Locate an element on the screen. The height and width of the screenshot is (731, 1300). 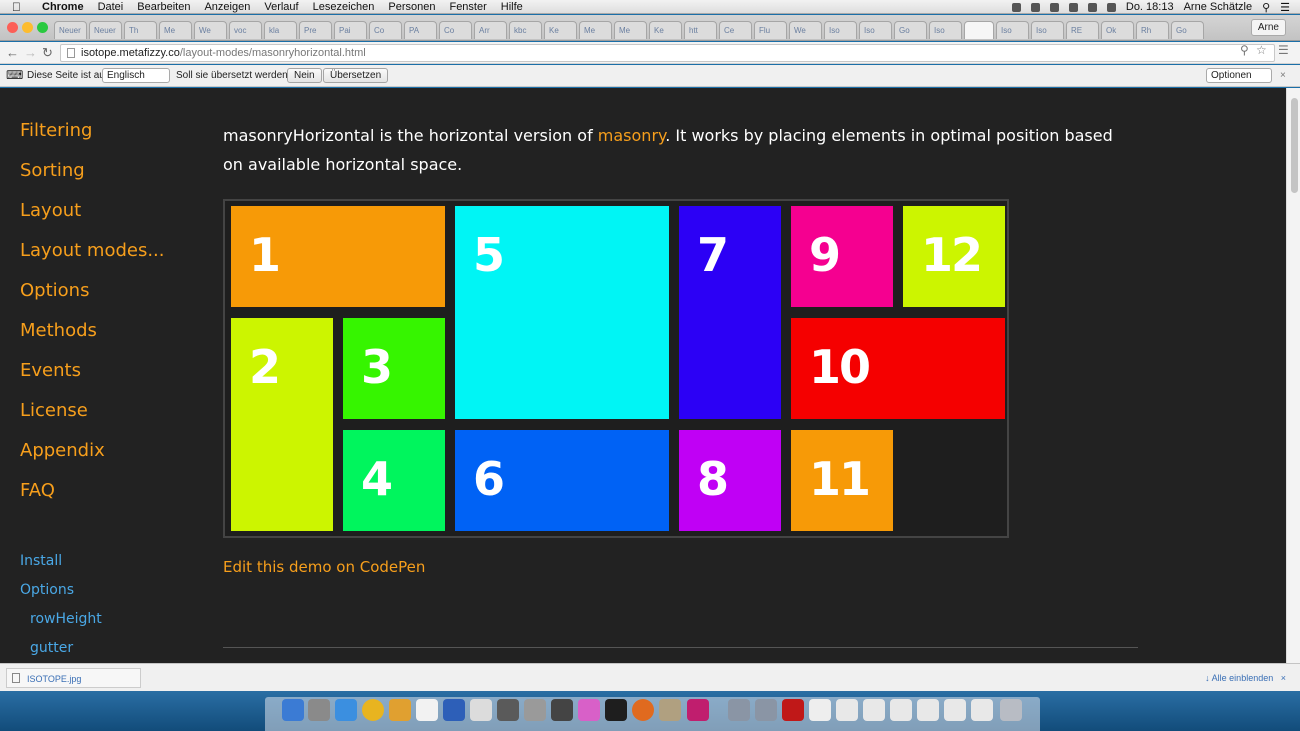
forward-icon: → is located at coordinates (30, 52).